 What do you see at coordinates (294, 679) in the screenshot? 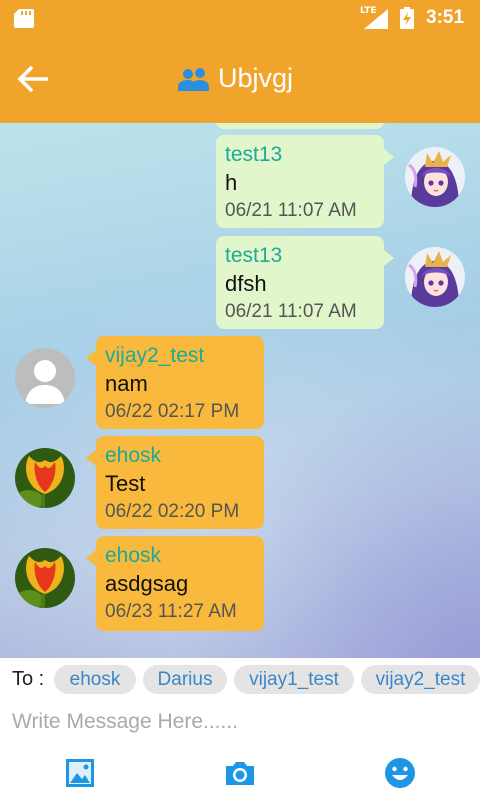
I see `recipient-chip: vijay1_test` at bounding box center [294, 679].